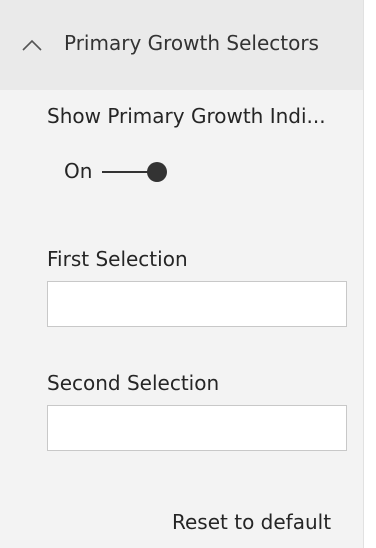 The height and width of the screenshot is (548, 376). What do you see at coordinates (197, 304) in the screenshot?
I see `first-selection-input` at bounding box center [197, 304].